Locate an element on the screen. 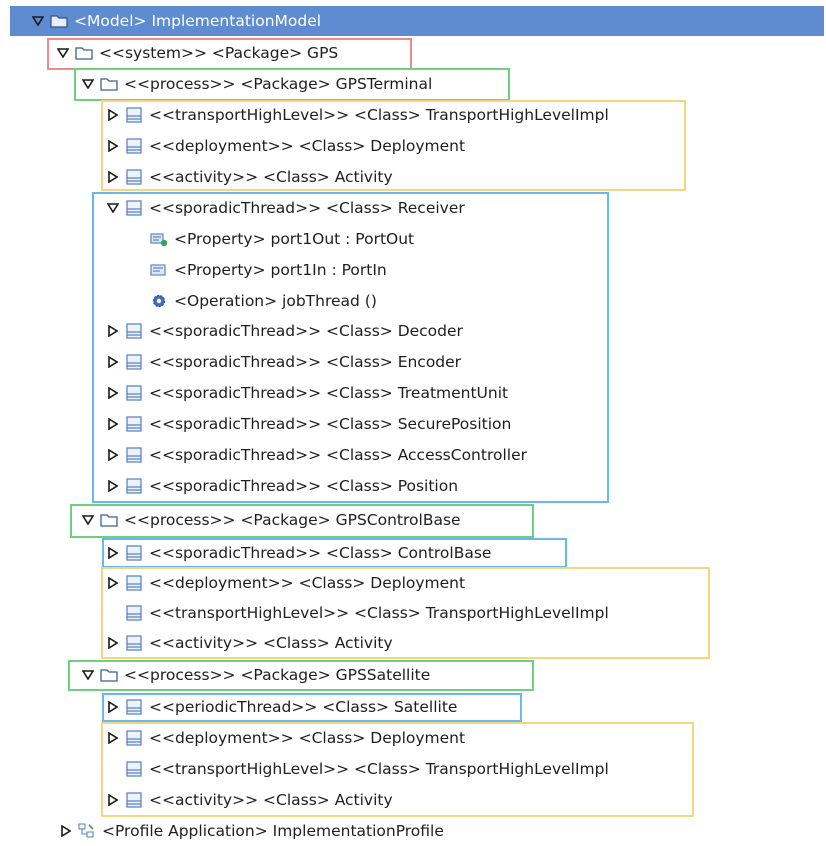 The width and height of the screenshot is (826, 846). tree-item-class-position: <<sporadicThread>> <Class> Position is located at coordinates (281, 486).